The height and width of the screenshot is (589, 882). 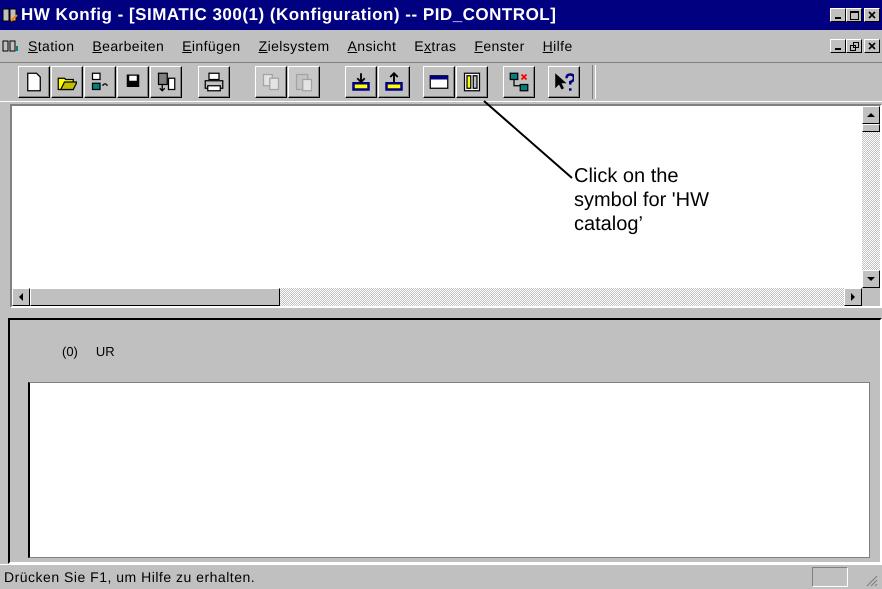 What do you see at coordinates (51, 46) in the screenshot?
I see `menu-item: Station` at bounding box center [51, 46].